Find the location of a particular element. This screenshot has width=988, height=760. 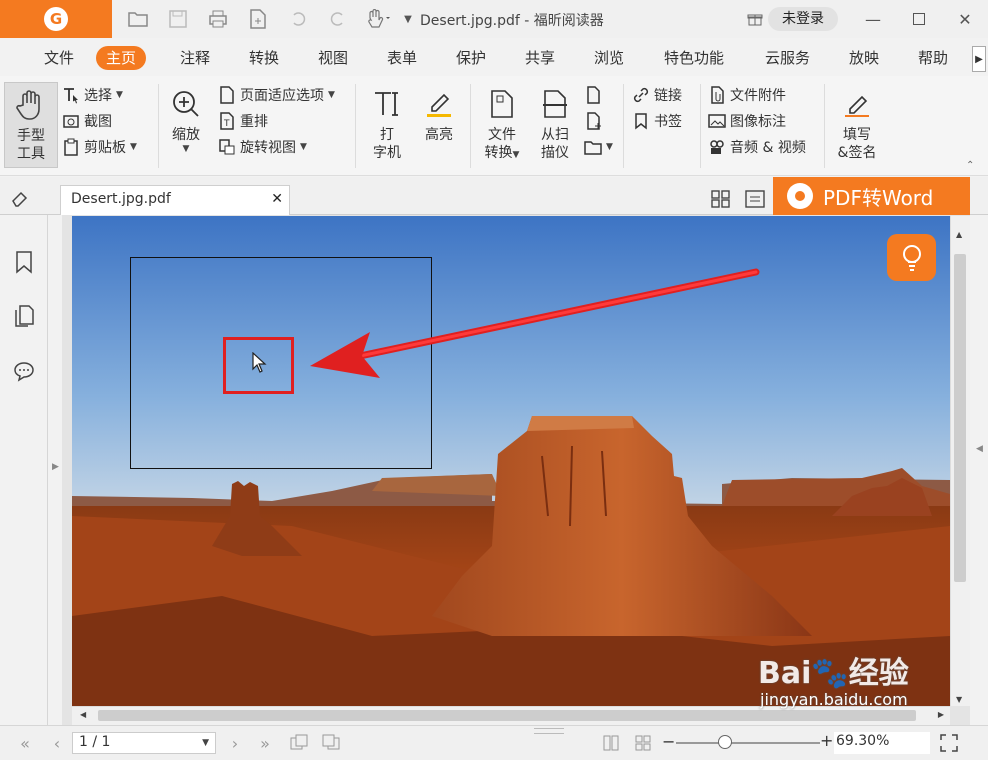

tab-features: 特色功能 is located at coordinates (694, 58).